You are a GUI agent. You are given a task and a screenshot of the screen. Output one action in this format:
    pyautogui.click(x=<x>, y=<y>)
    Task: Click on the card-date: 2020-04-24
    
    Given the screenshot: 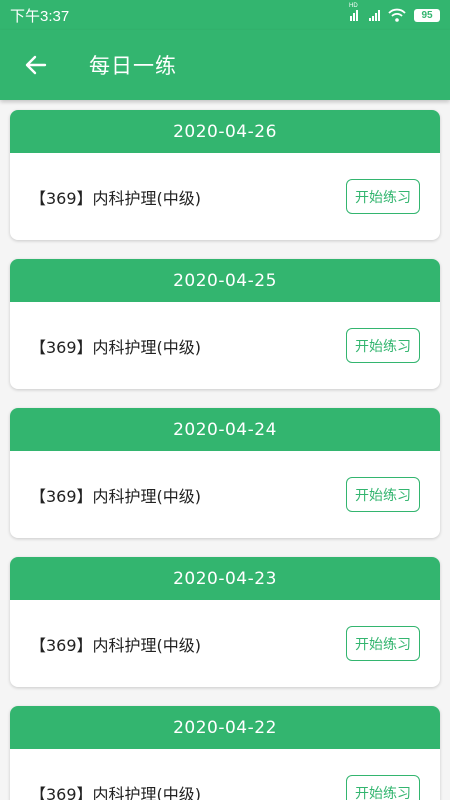 What is the action you would take?
    pyautogui.click(x=225, y=429)
    